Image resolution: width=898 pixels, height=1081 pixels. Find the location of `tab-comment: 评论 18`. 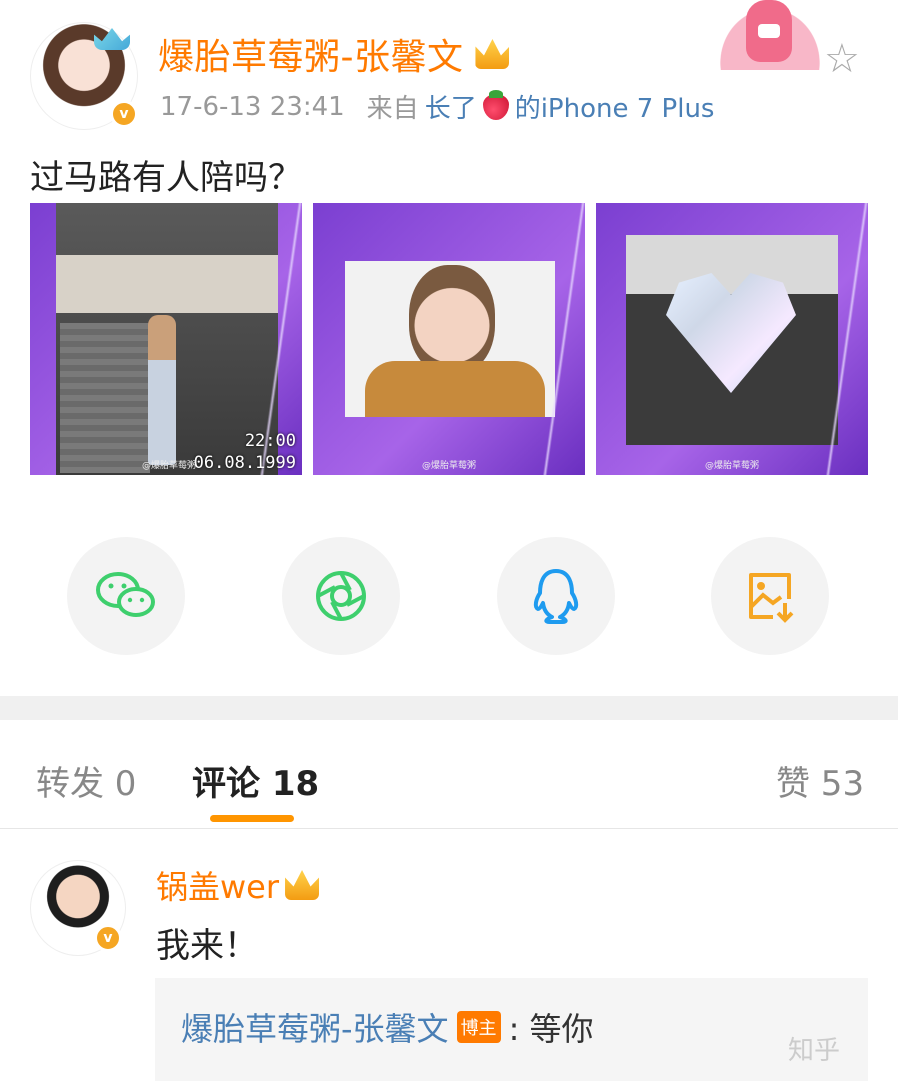

tab-comment: 评论 18 is located at coordinates (255, 780).